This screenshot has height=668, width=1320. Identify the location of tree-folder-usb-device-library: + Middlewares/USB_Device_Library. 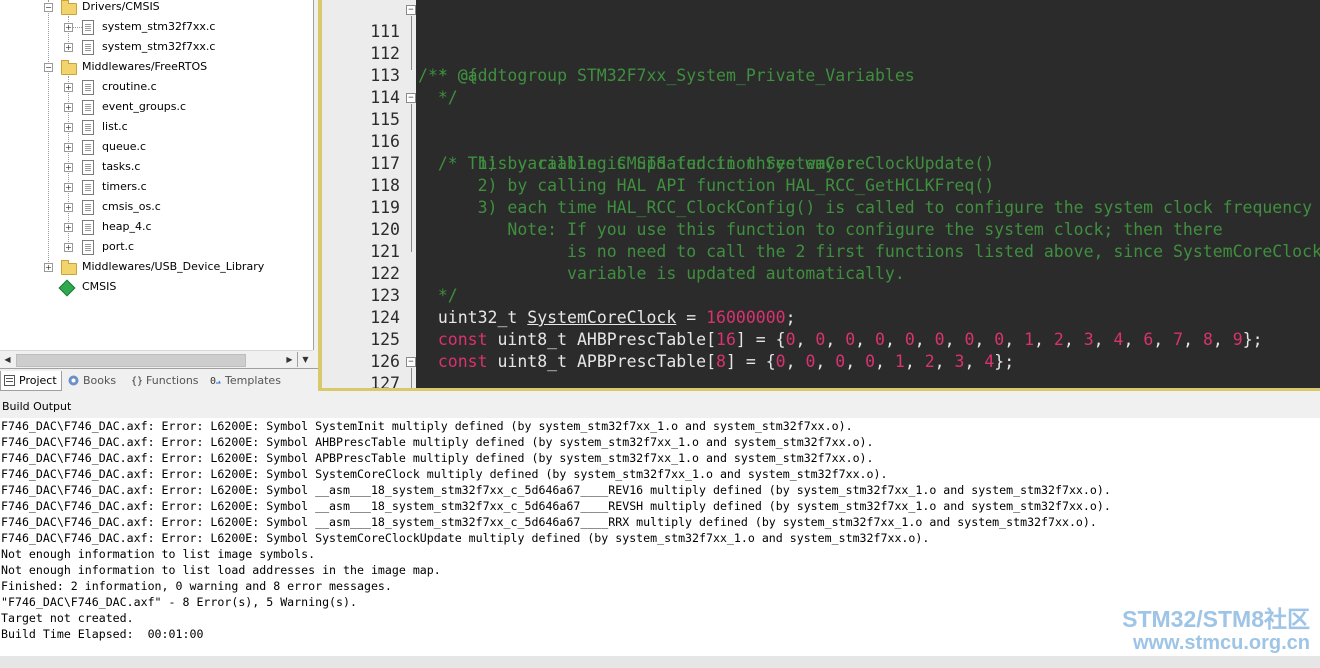
(156, 267).